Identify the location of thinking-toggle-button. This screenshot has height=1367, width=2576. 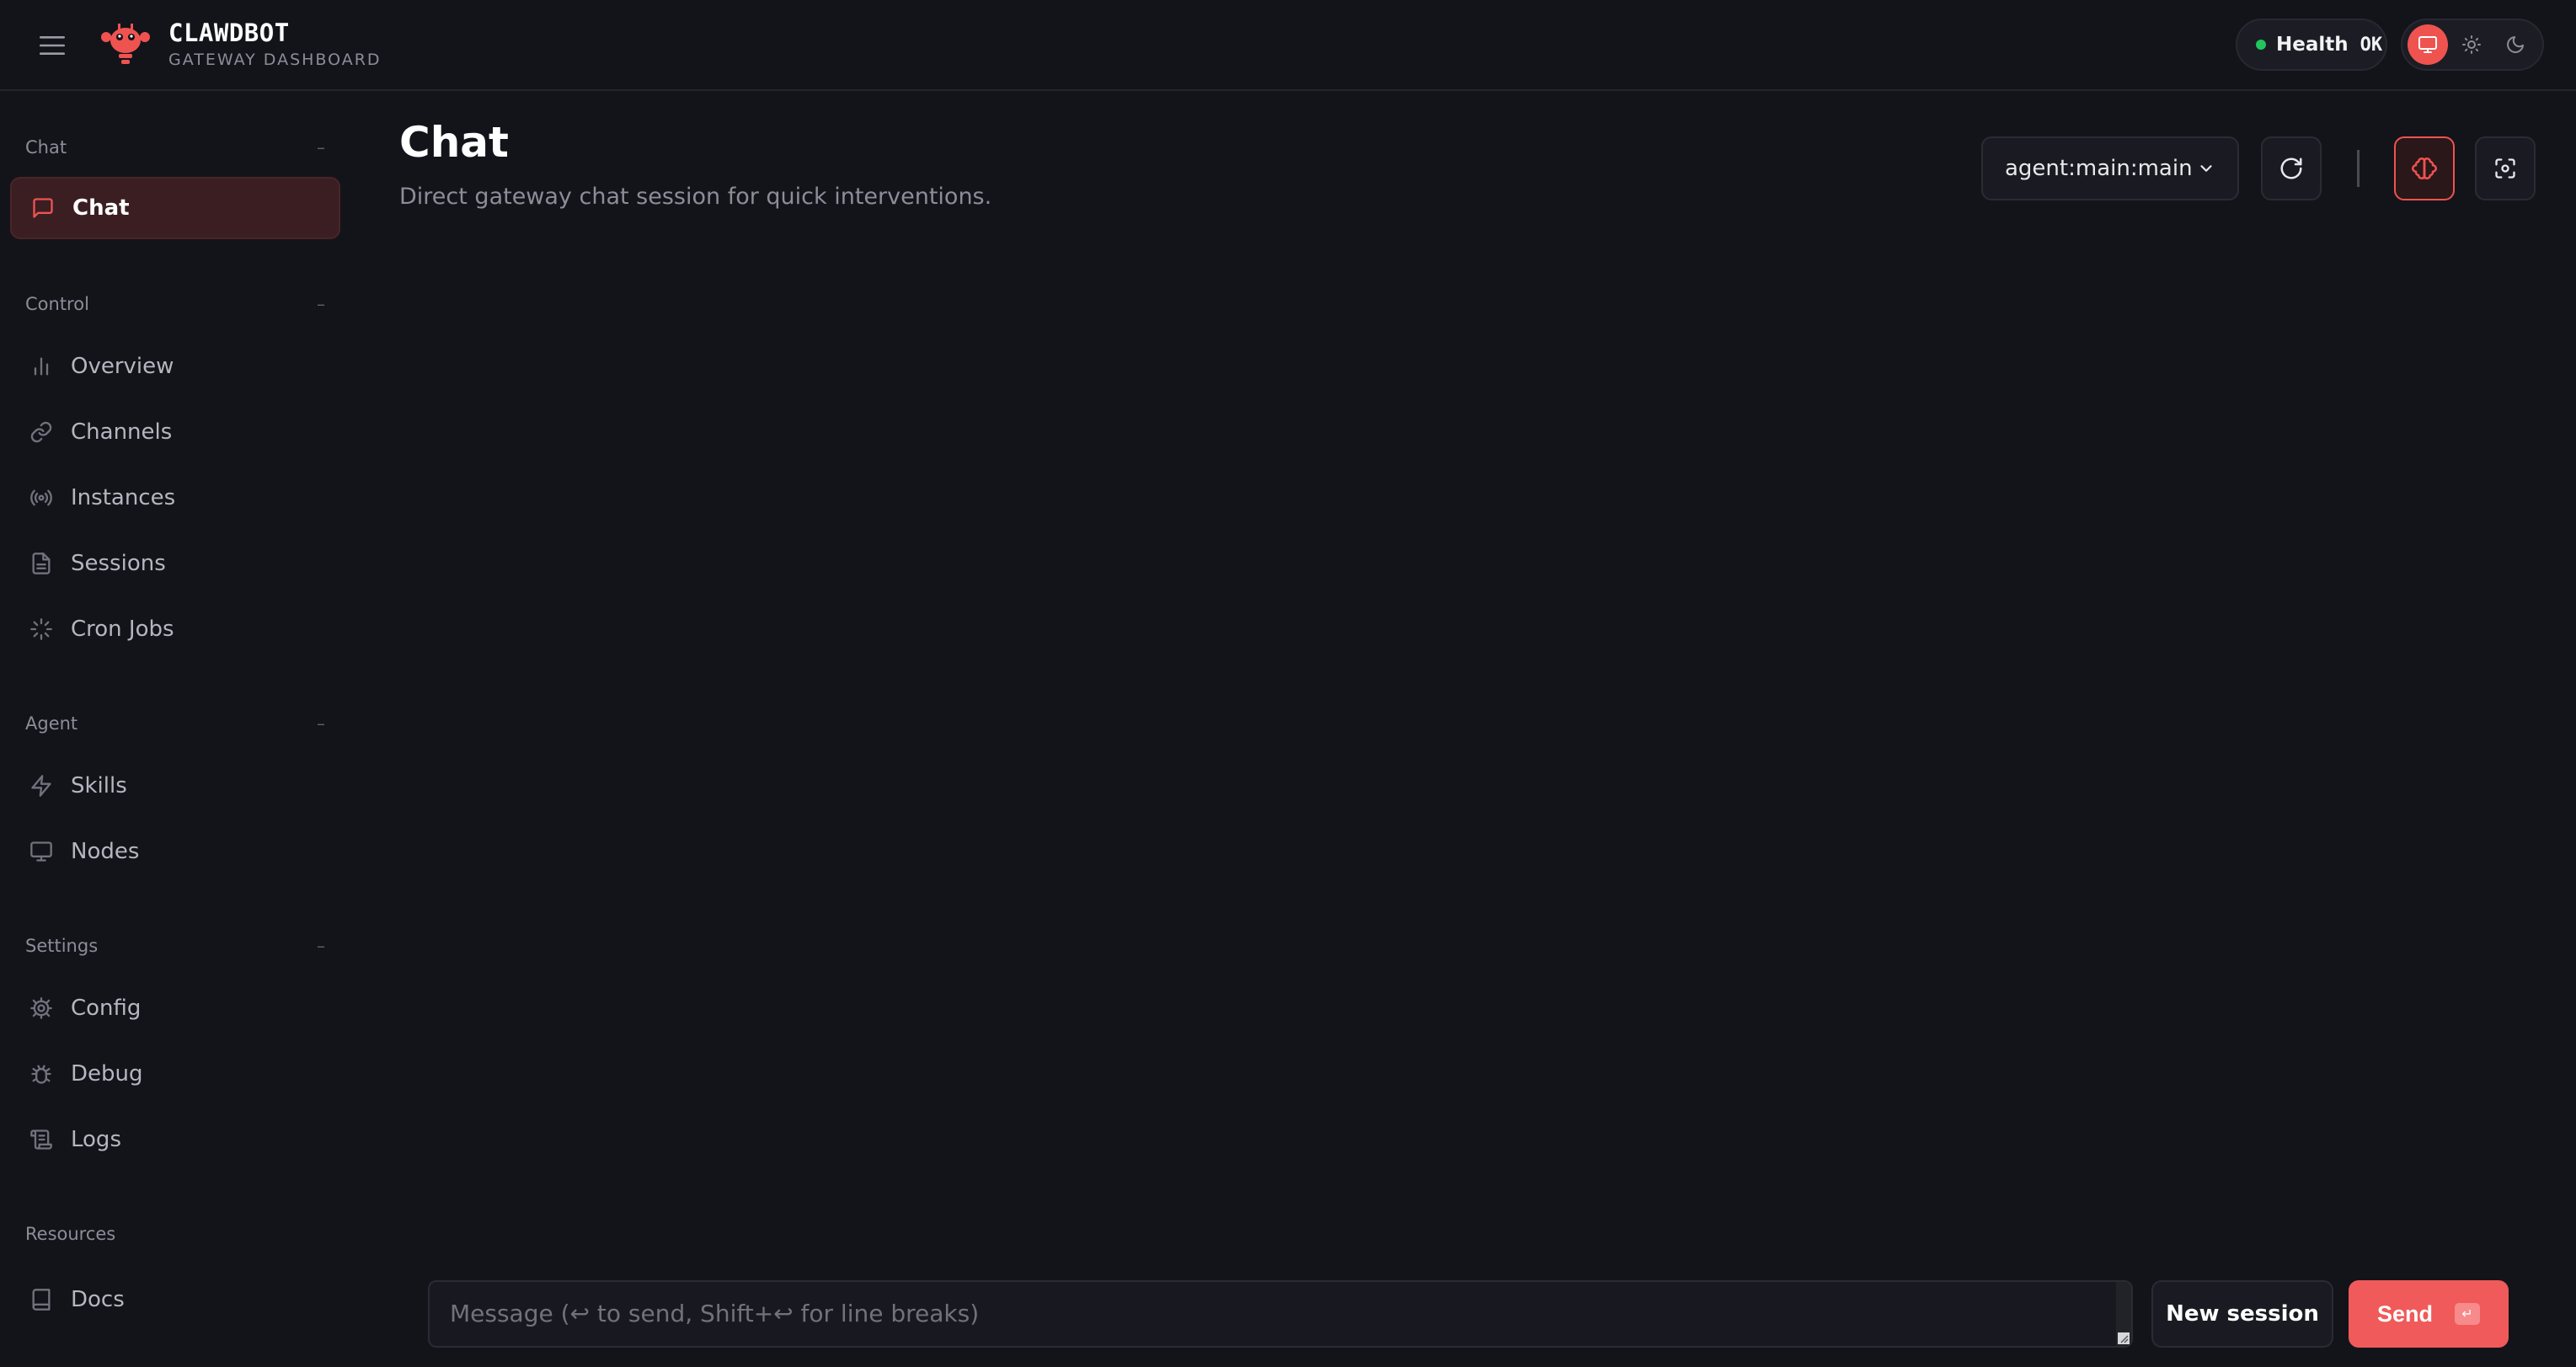
(2424, 168).